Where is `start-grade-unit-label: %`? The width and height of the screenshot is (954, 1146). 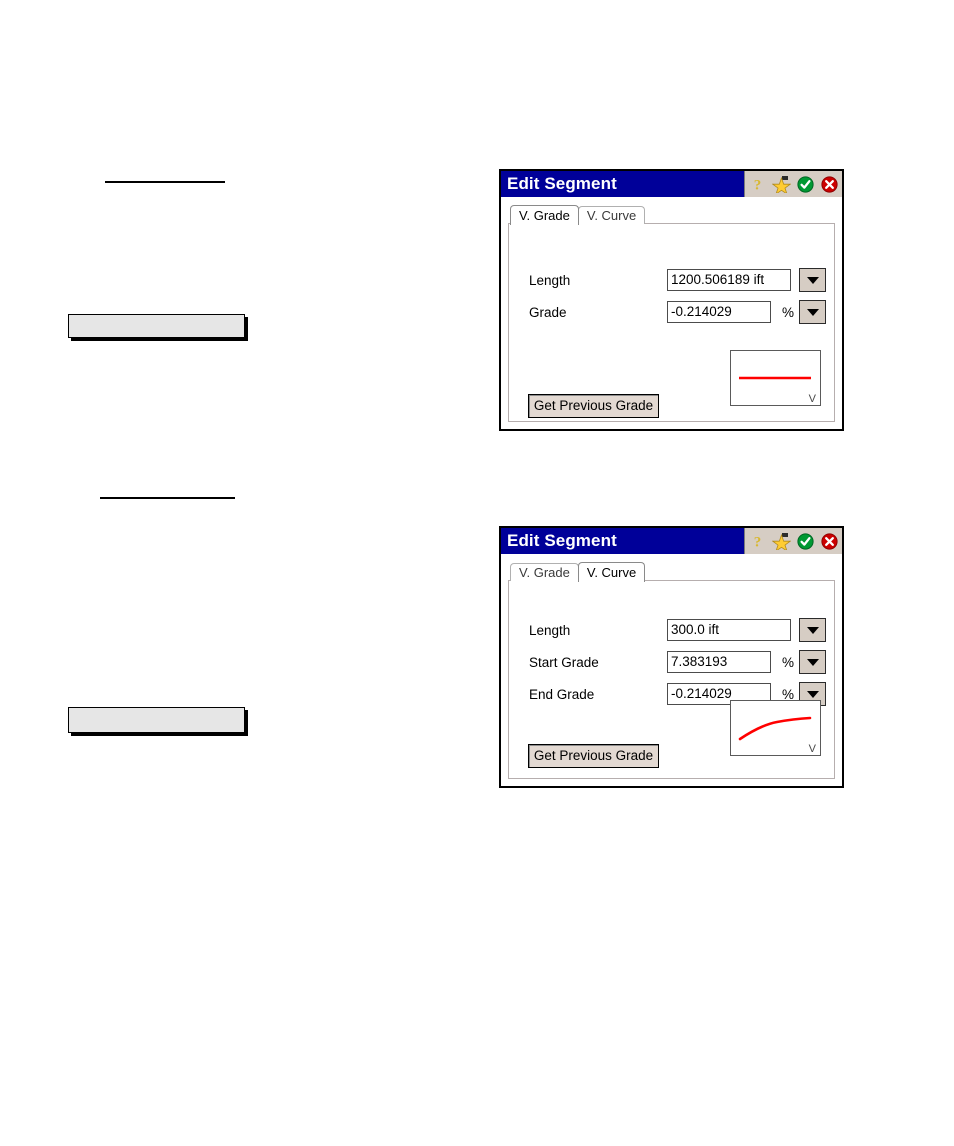 start-grade-unit-label: % is located at coordinates (788, 662).